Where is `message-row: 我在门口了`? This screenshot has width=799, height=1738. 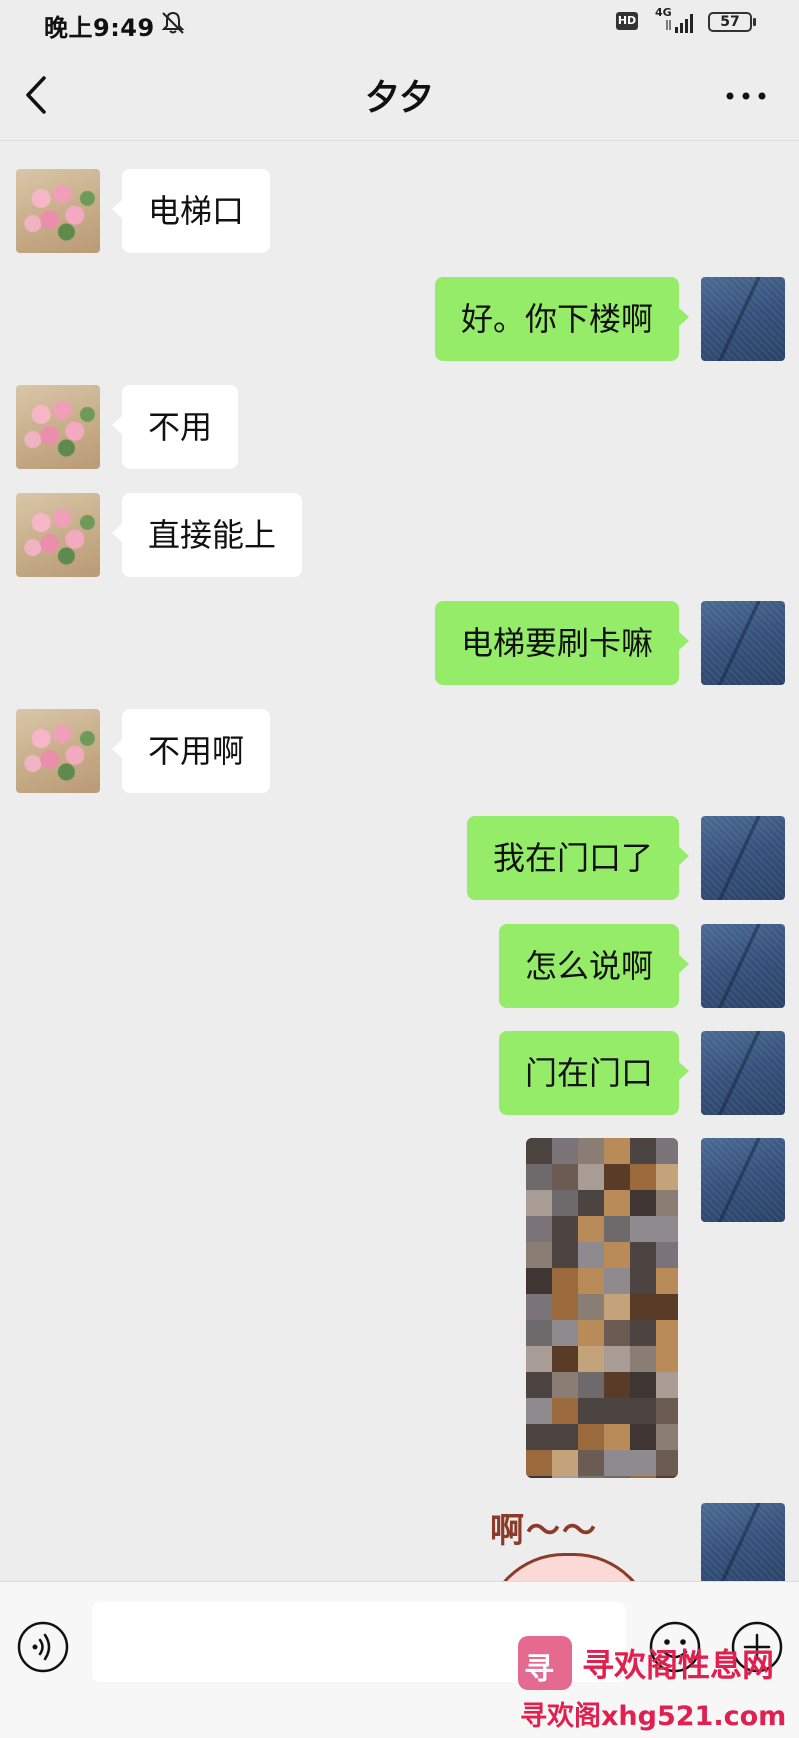
message-row: 我在门口了 is located at coordinates (399, 858).